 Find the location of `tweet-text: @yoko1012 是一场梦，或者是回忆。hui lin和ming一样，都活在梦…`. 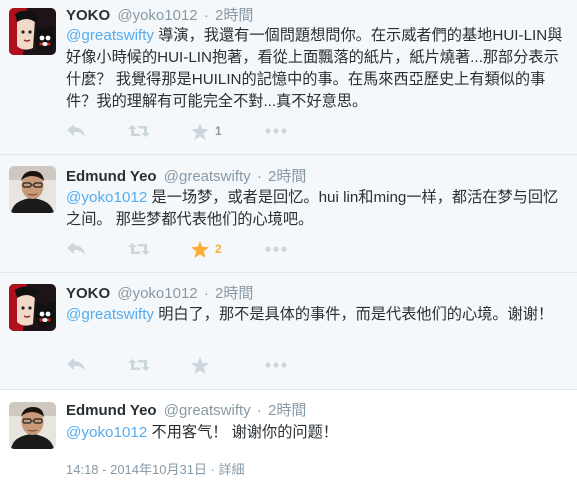

tweet-text: @yoko1012 是一场梦，或者是回忆。hui lin和ming一样，都活在梦… is located at coordinates (318, 209).